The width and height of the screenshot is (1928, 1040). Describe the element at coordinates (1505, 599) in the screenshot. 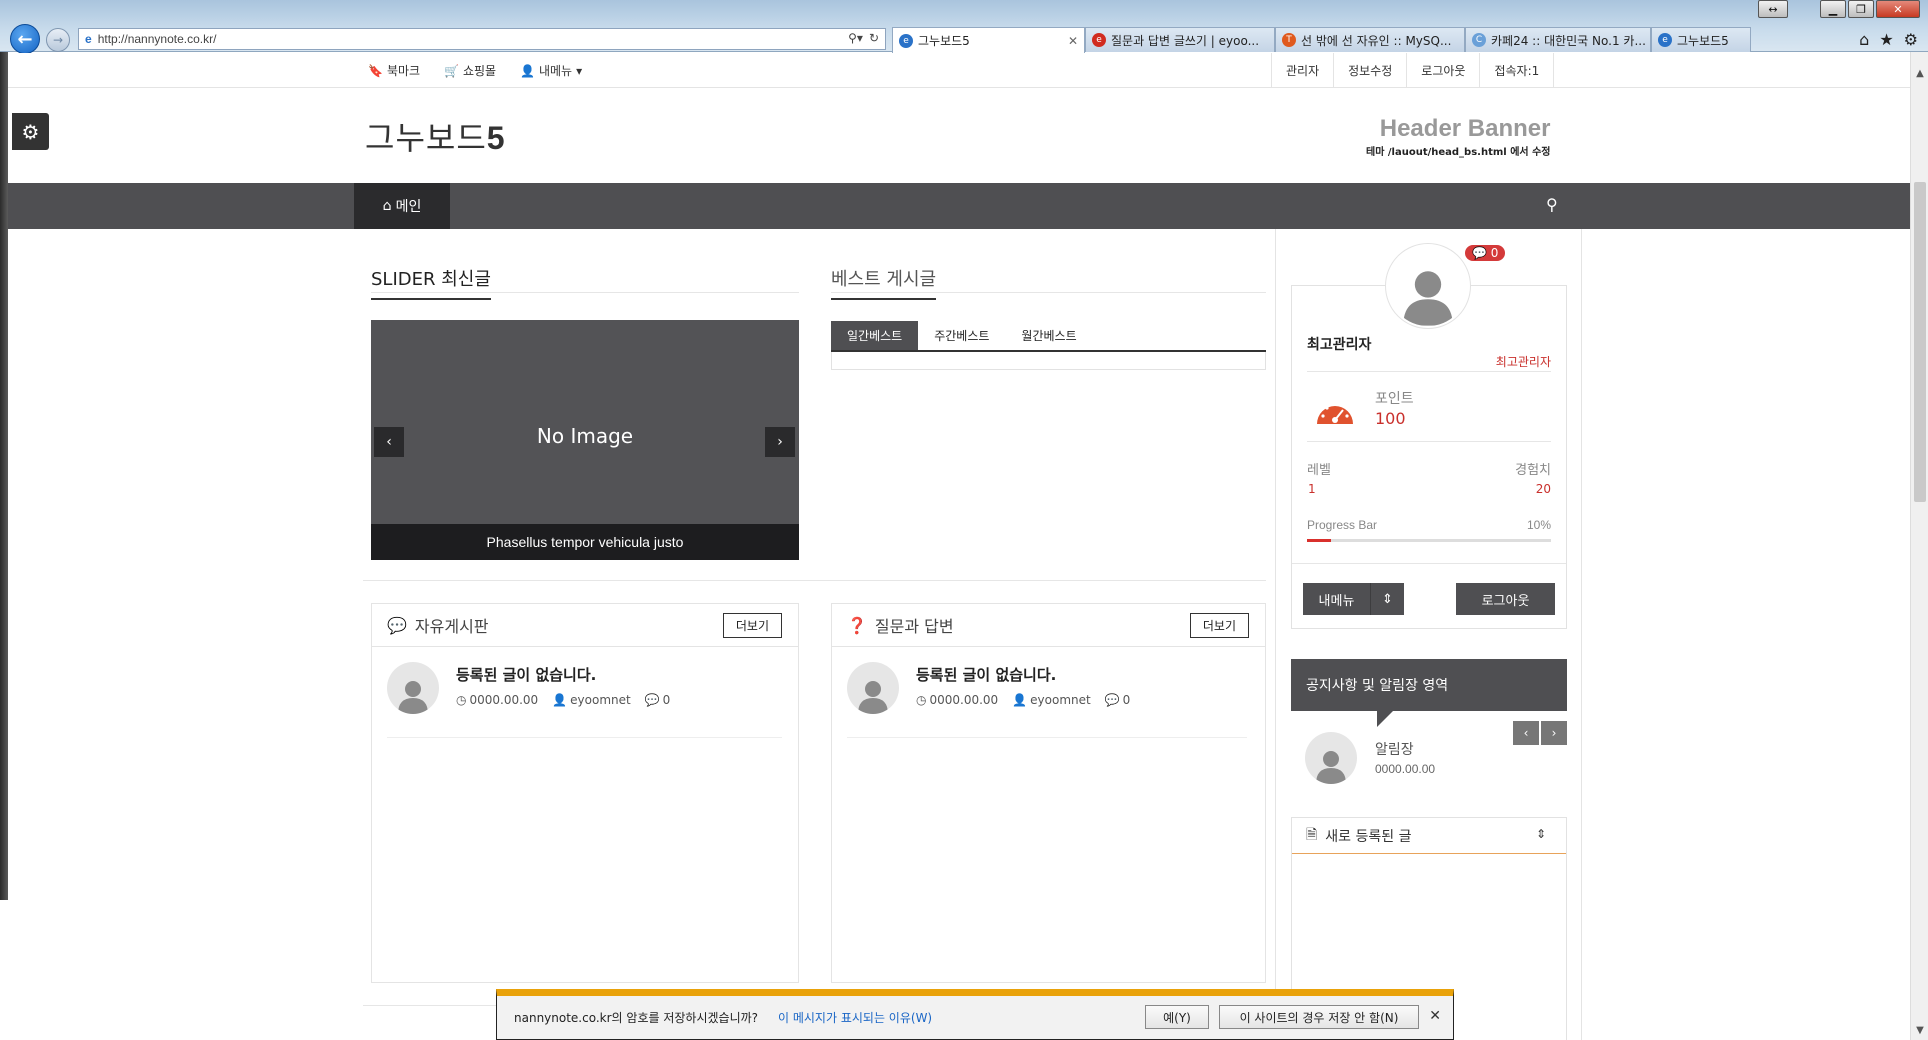

I see `logout-button: 로그아웃` at that location.